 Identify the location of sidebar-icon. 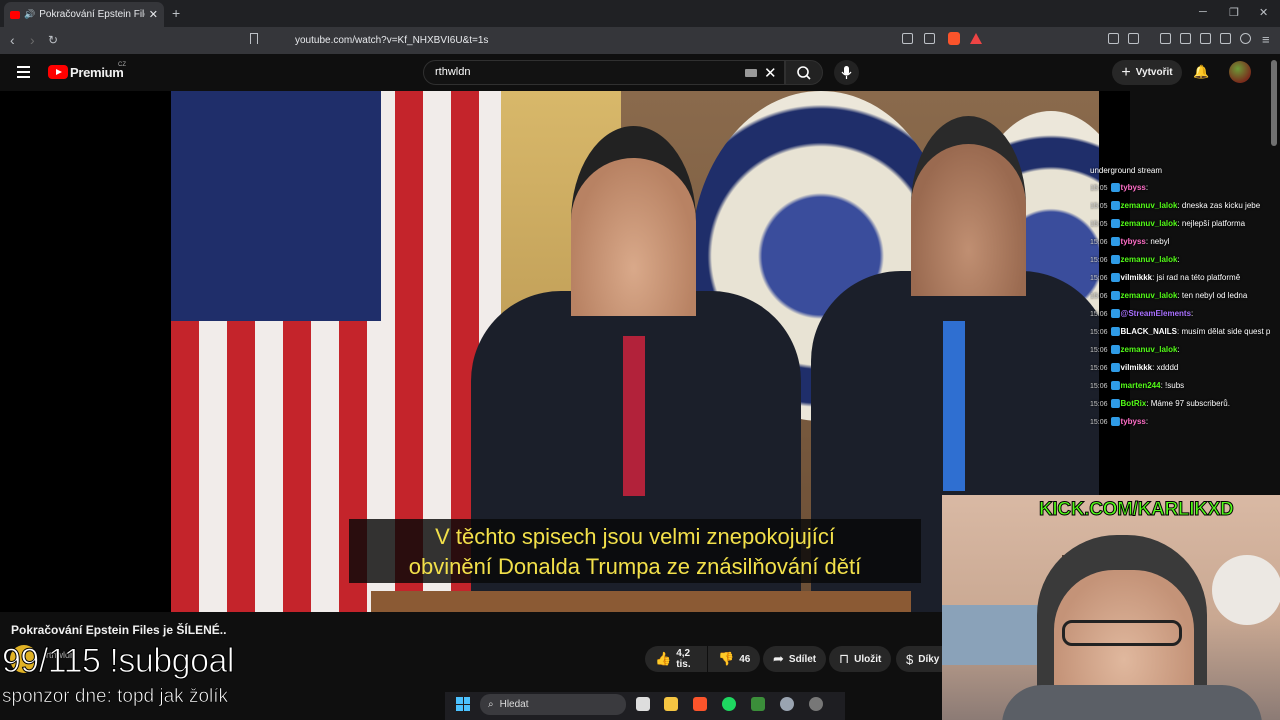
(1185, 38).